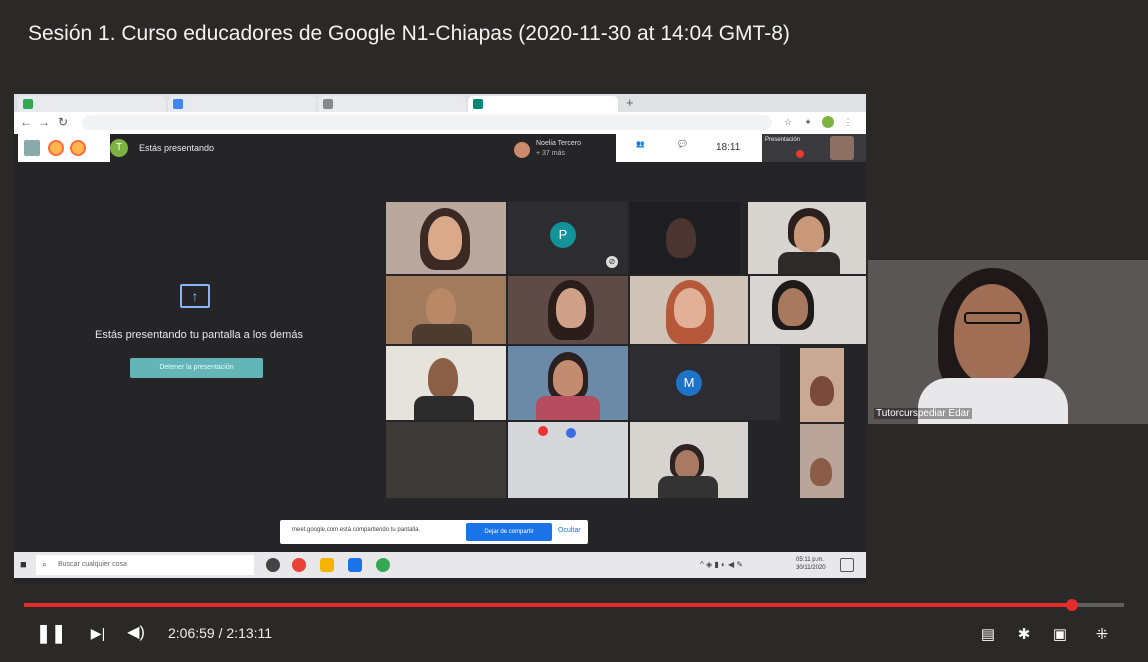 The width and height of the screenshot is (1148, 662). I want to click on presenting-label: Estás presentando, so click(177, 148).